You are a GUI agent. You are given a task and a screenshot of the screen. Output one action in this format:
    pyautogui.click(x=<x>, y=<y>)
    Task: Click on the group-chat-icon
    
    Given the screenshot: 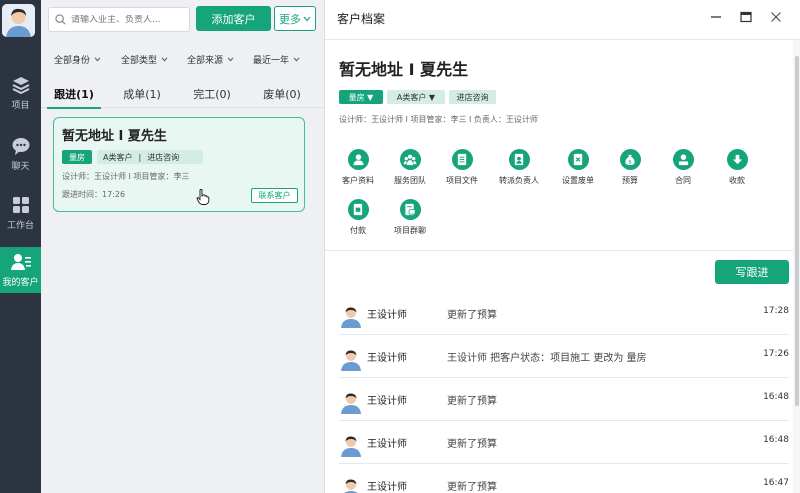 What is the action you would take?
    pyautogui.click(x=410, y=209)
    